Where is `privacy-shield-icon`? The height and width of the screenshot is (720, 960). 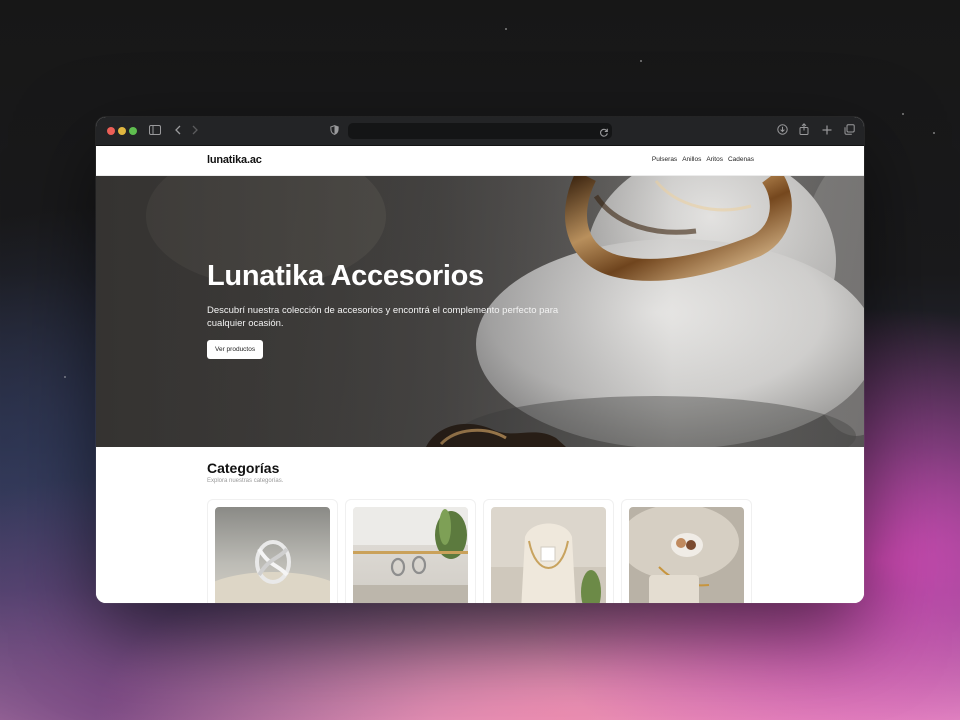
privacy-shield-icon is located at coordinates (334, 131).